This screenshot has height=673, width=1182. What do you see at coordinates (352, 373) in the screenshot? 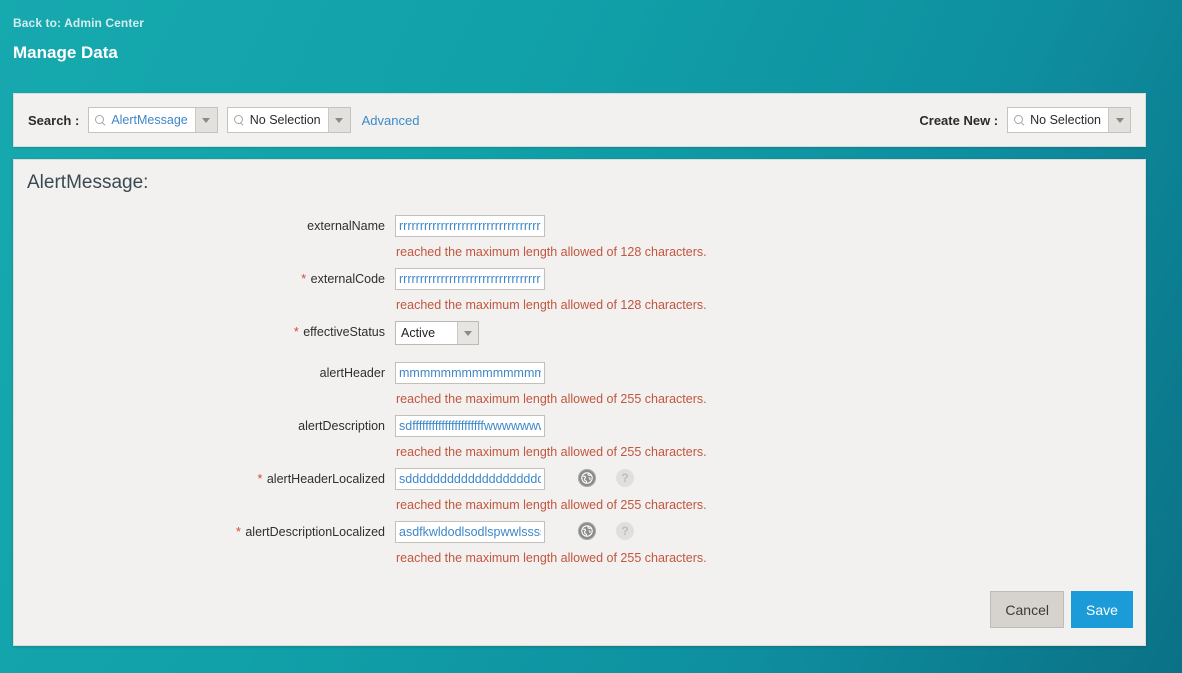
I see `field-label-text: alertHeader` at bounding box center [352, 373].